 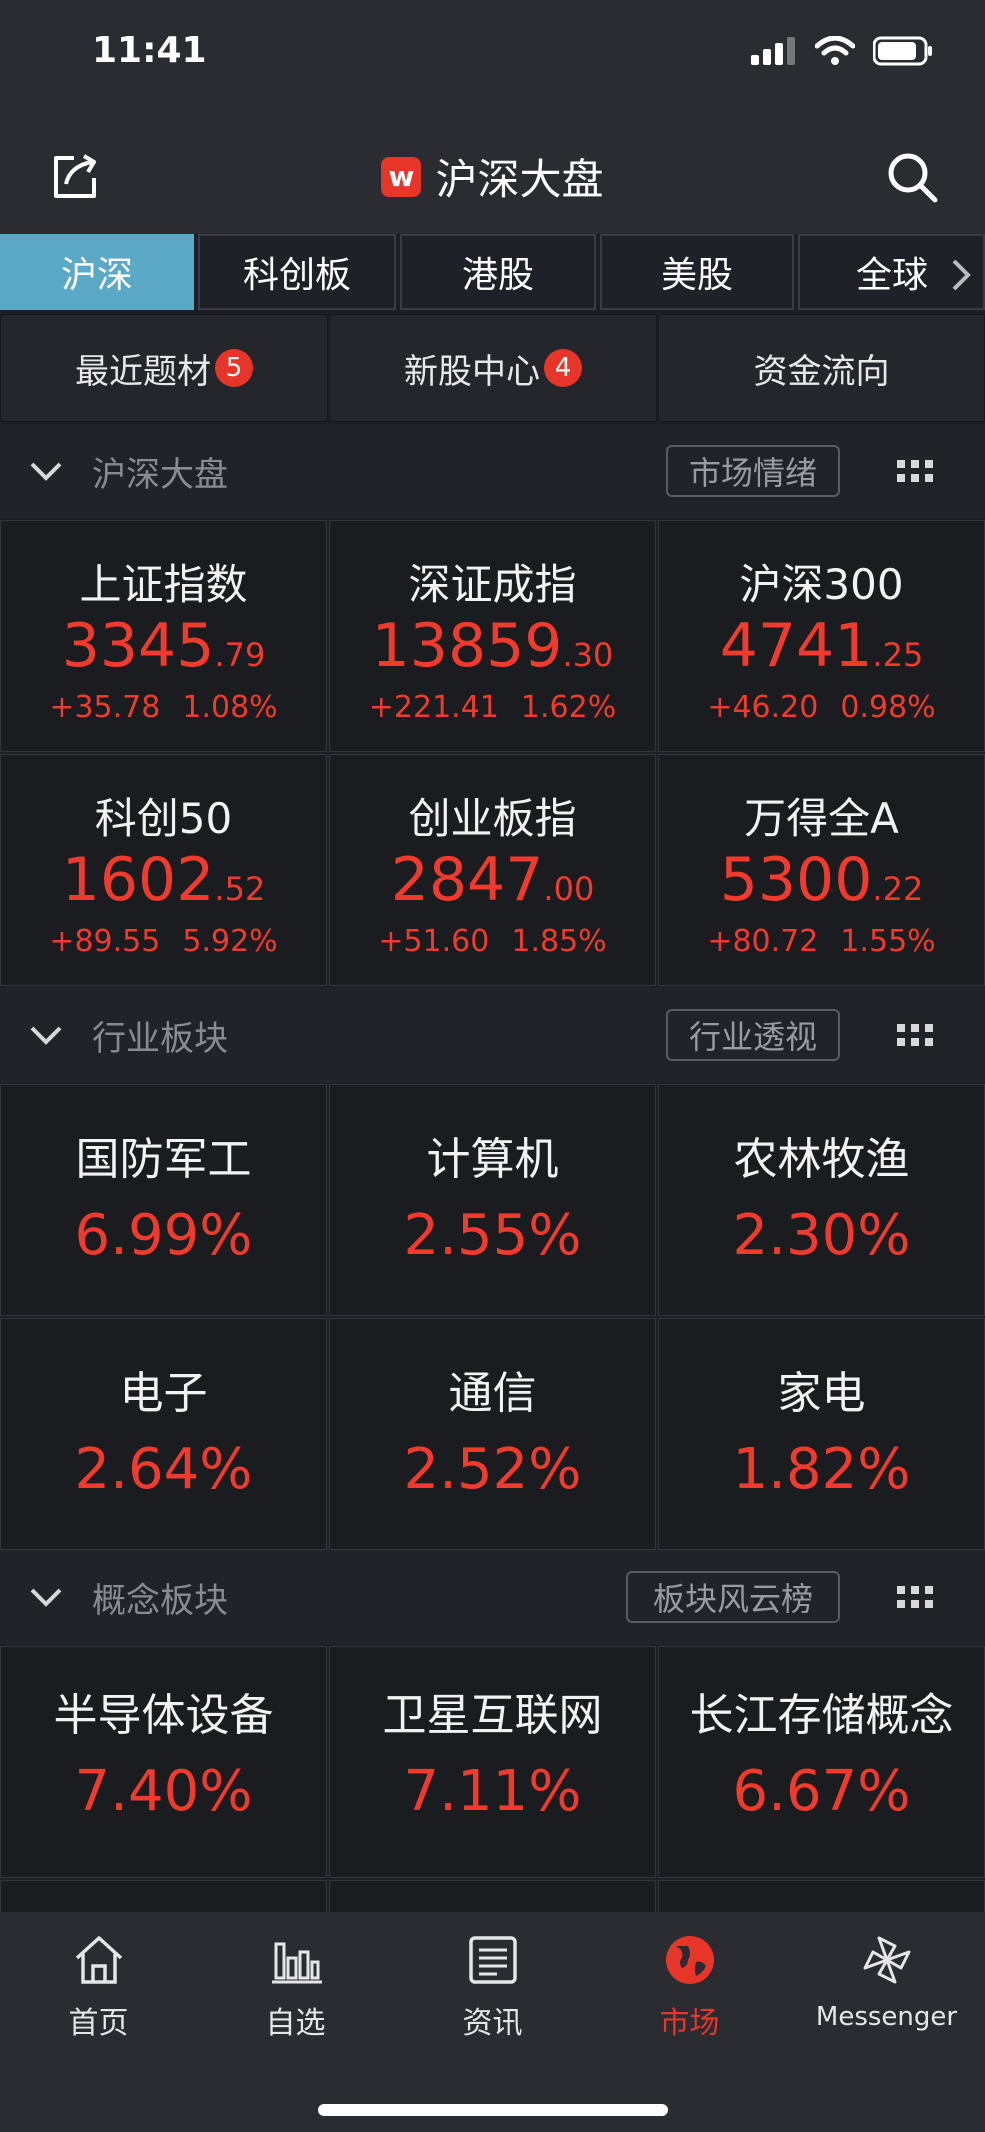 I want to click on index-change: +221.41 1.62%, so click(x=492, y=707).